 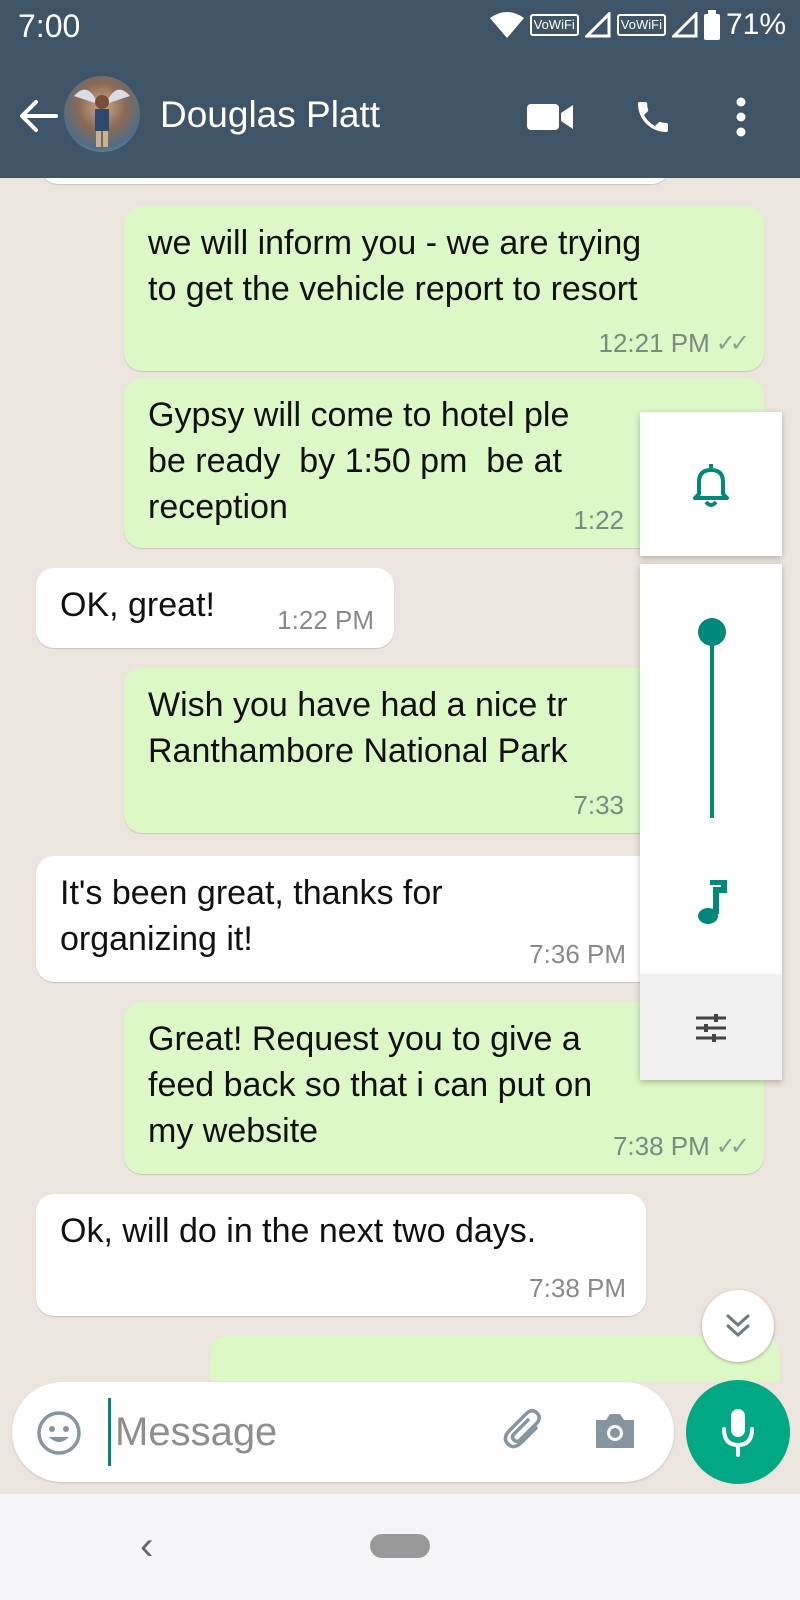 I want to click on message-bubble: OK, great! 1:22 PM, so click(x=215, y=608).